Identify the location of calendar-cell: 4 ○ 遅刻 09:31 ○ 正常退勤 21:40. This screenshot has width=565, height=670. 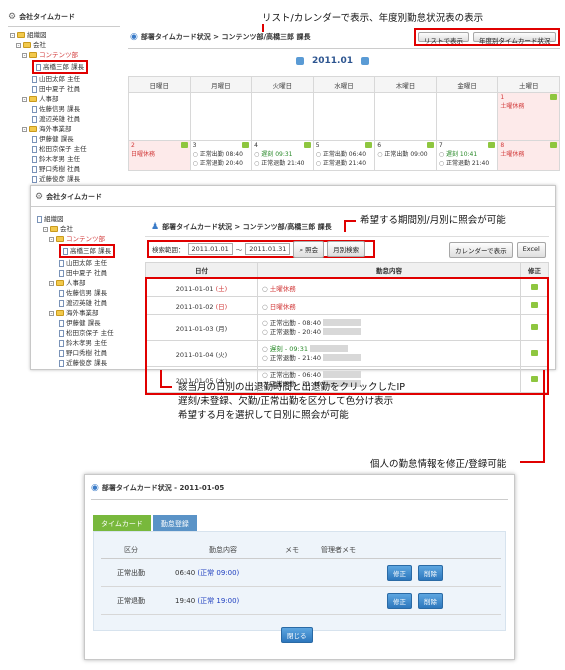
(282, 155).